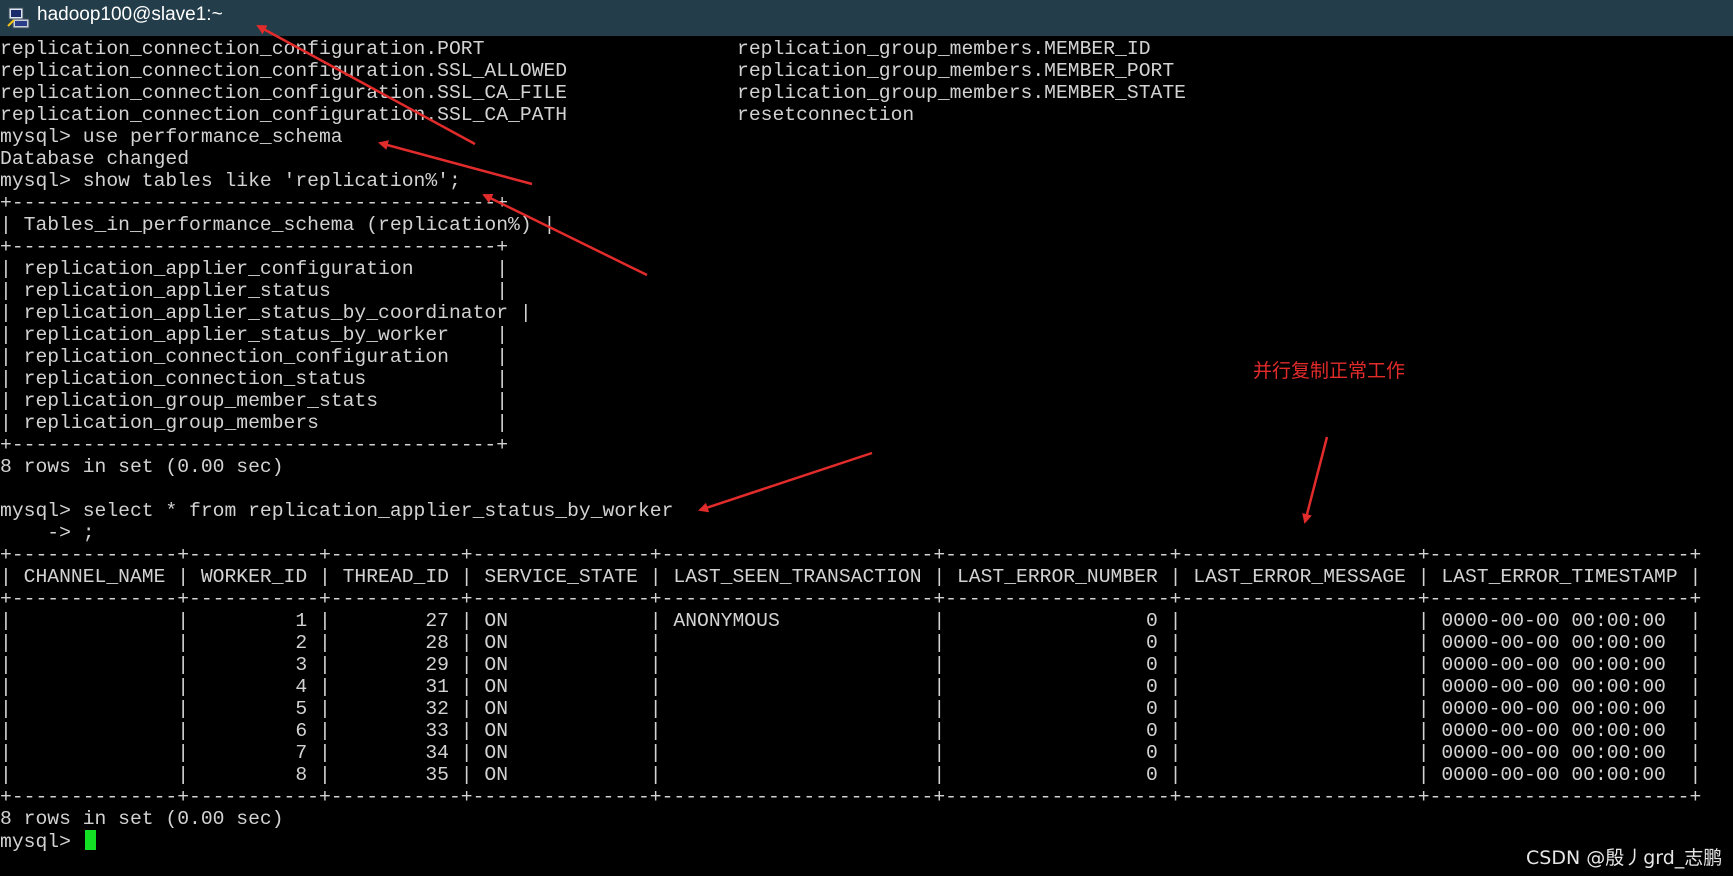 The height and width of the screenshot is (876, 1733). I want to click on terminal-line: replication_group_members.MEMBER_PORT, so click(956, 71).